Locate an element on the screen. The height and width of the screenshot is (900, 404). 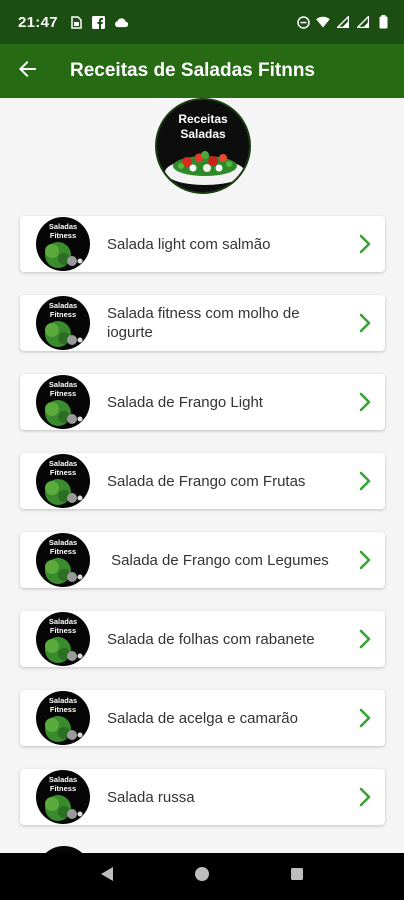
square-recents-icon is located at coordinates (297, 876).